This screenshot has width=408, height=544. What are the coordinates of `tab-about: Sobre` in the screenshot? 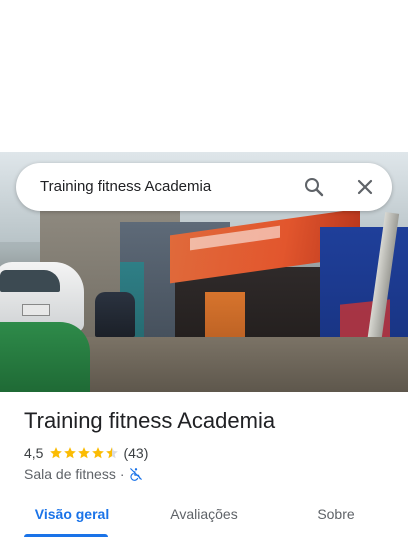 It's located at (336, 514).